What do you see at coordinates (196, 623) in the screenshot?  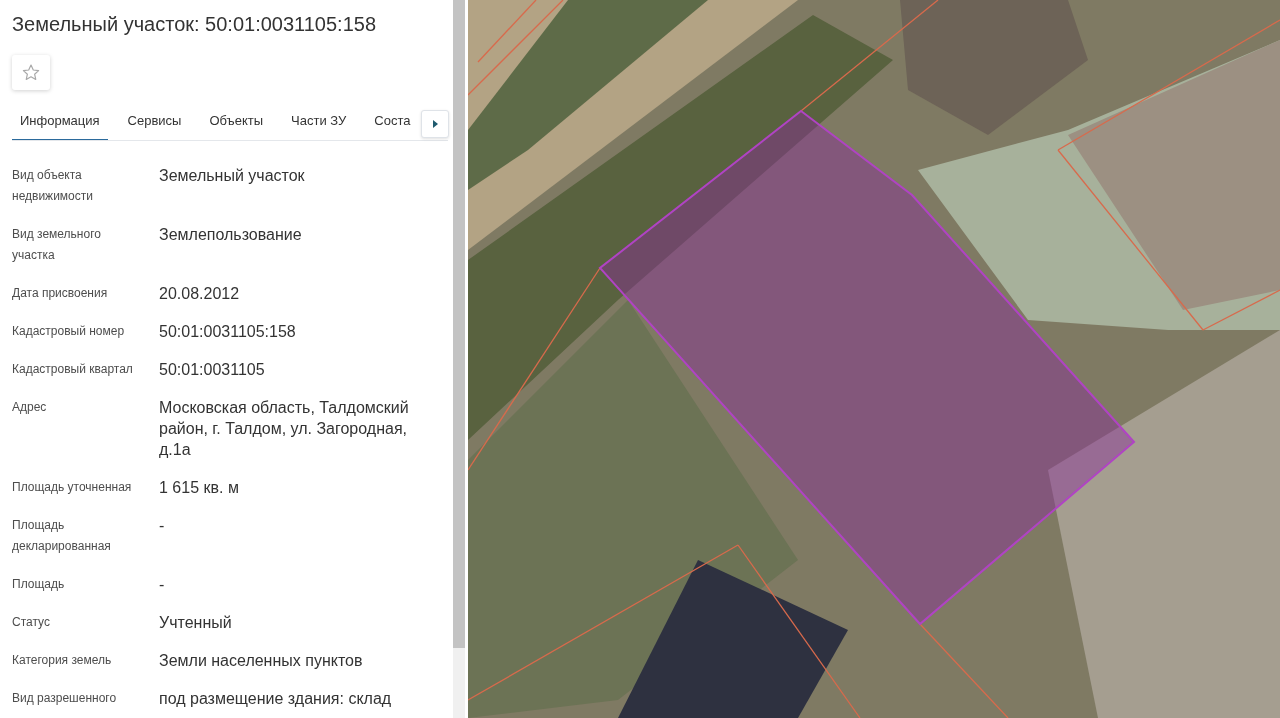 I see `property-value: Учтенный` at bounding box center [196, 623].